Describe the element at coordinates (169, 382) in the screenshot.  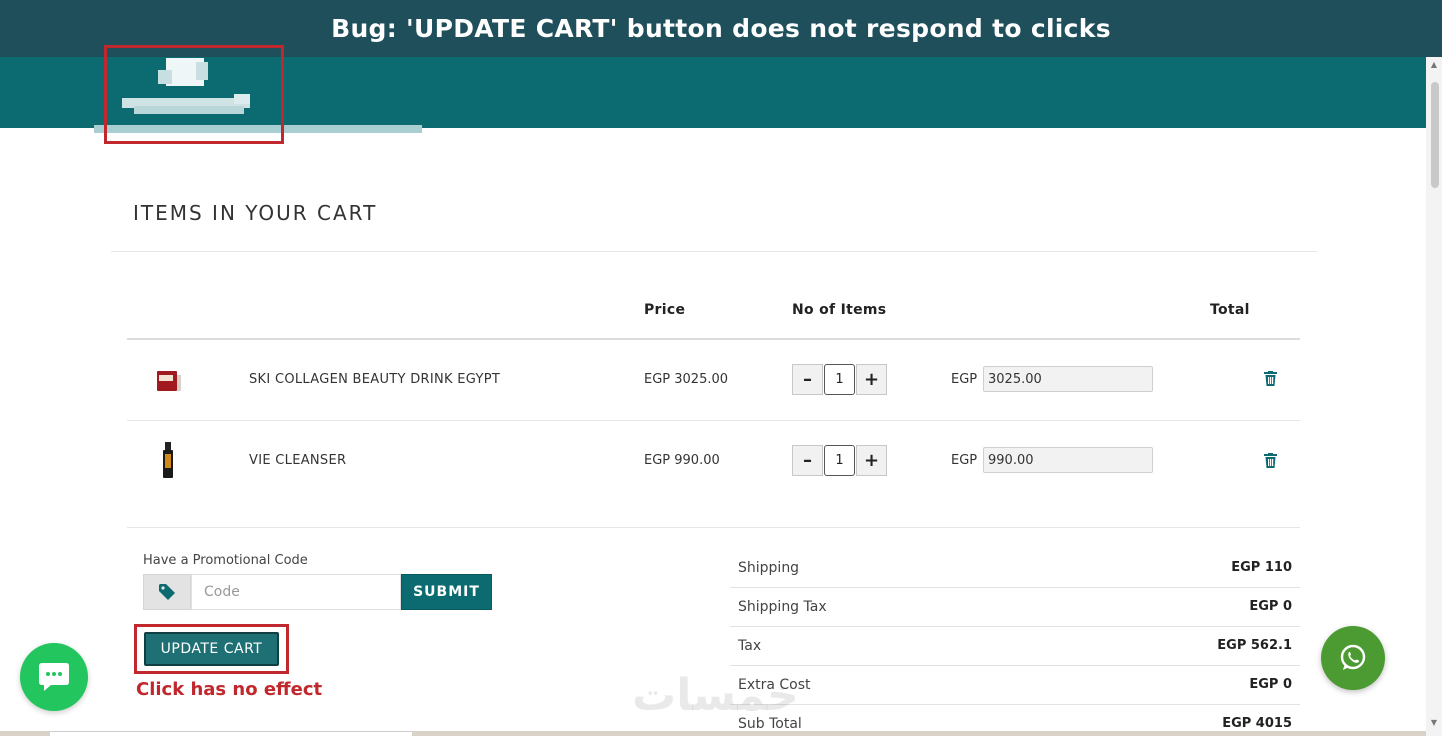
I see `product-box-image` at that location.